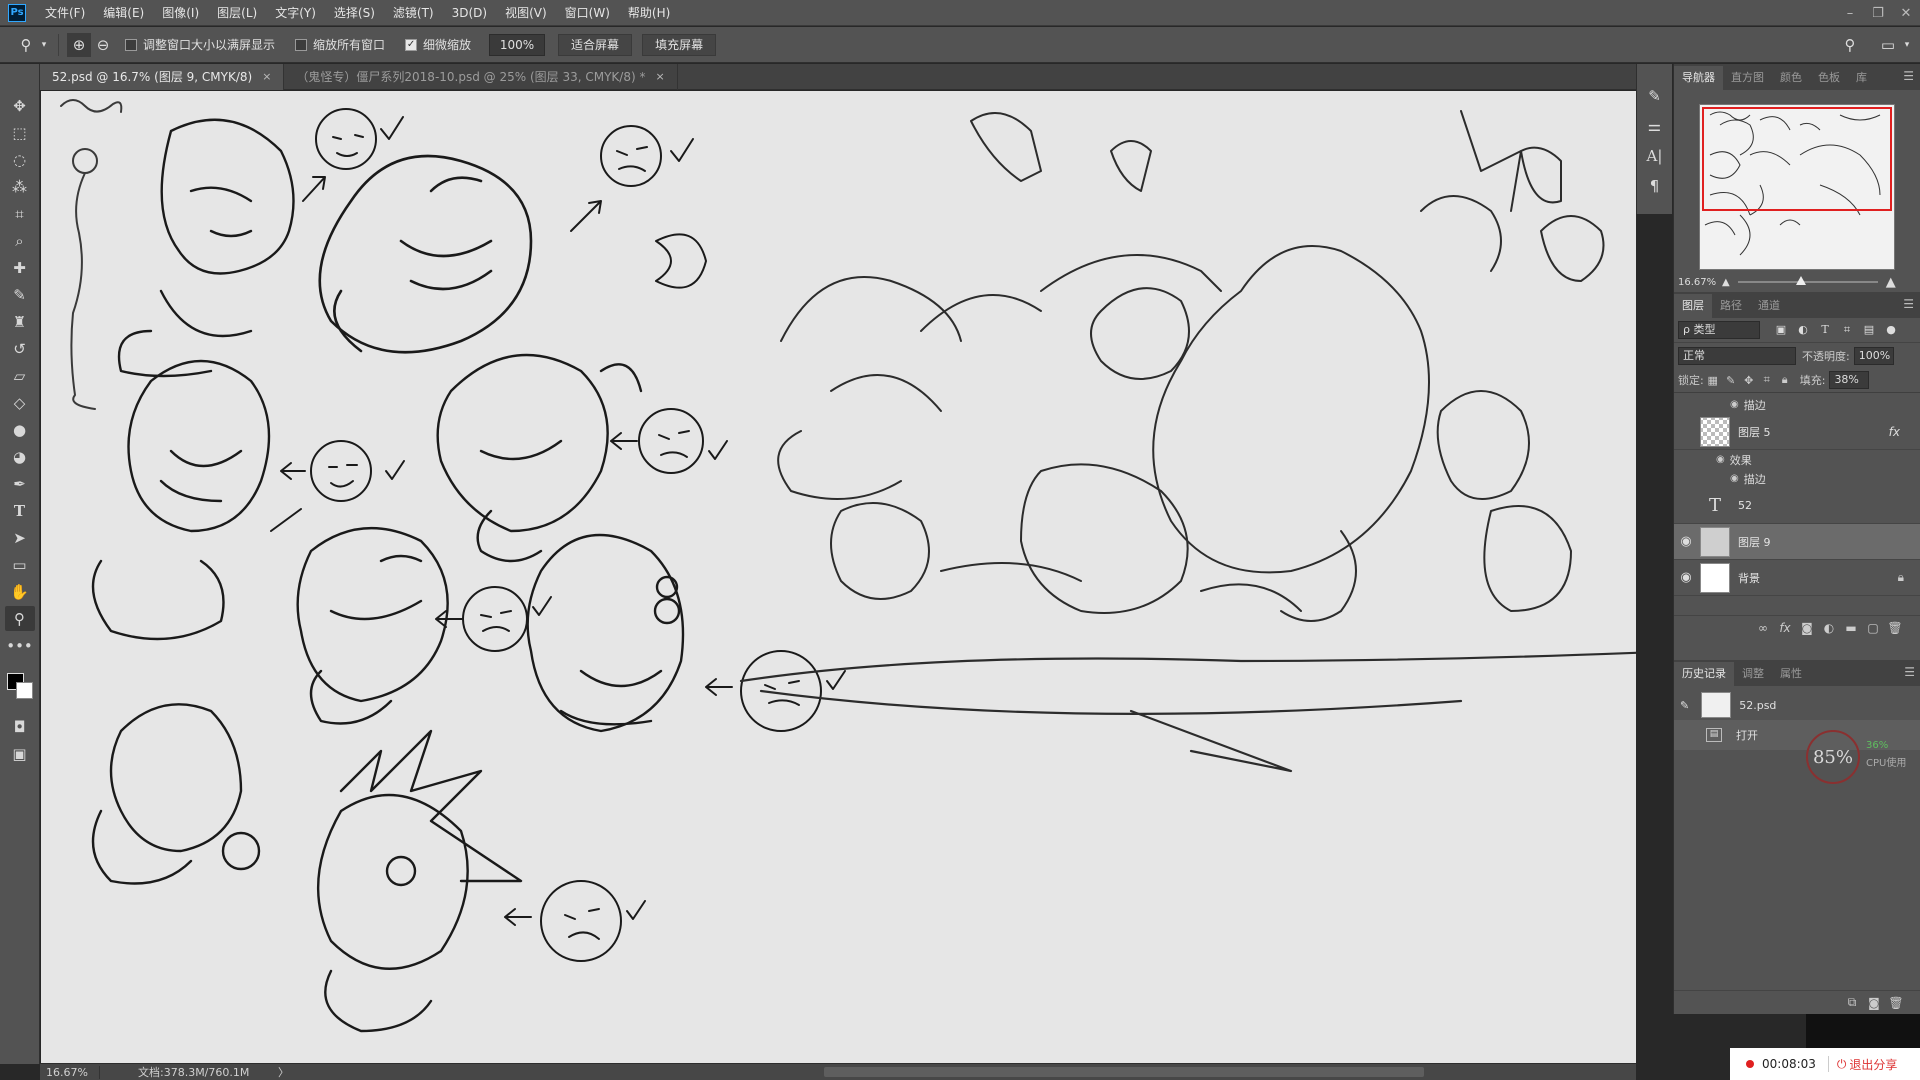 This screenshot has width=1920, height=1080. Describe the element at coordinates (1124, 1072) in the screenshot. I see `horizontal-scrollbar` at that location.